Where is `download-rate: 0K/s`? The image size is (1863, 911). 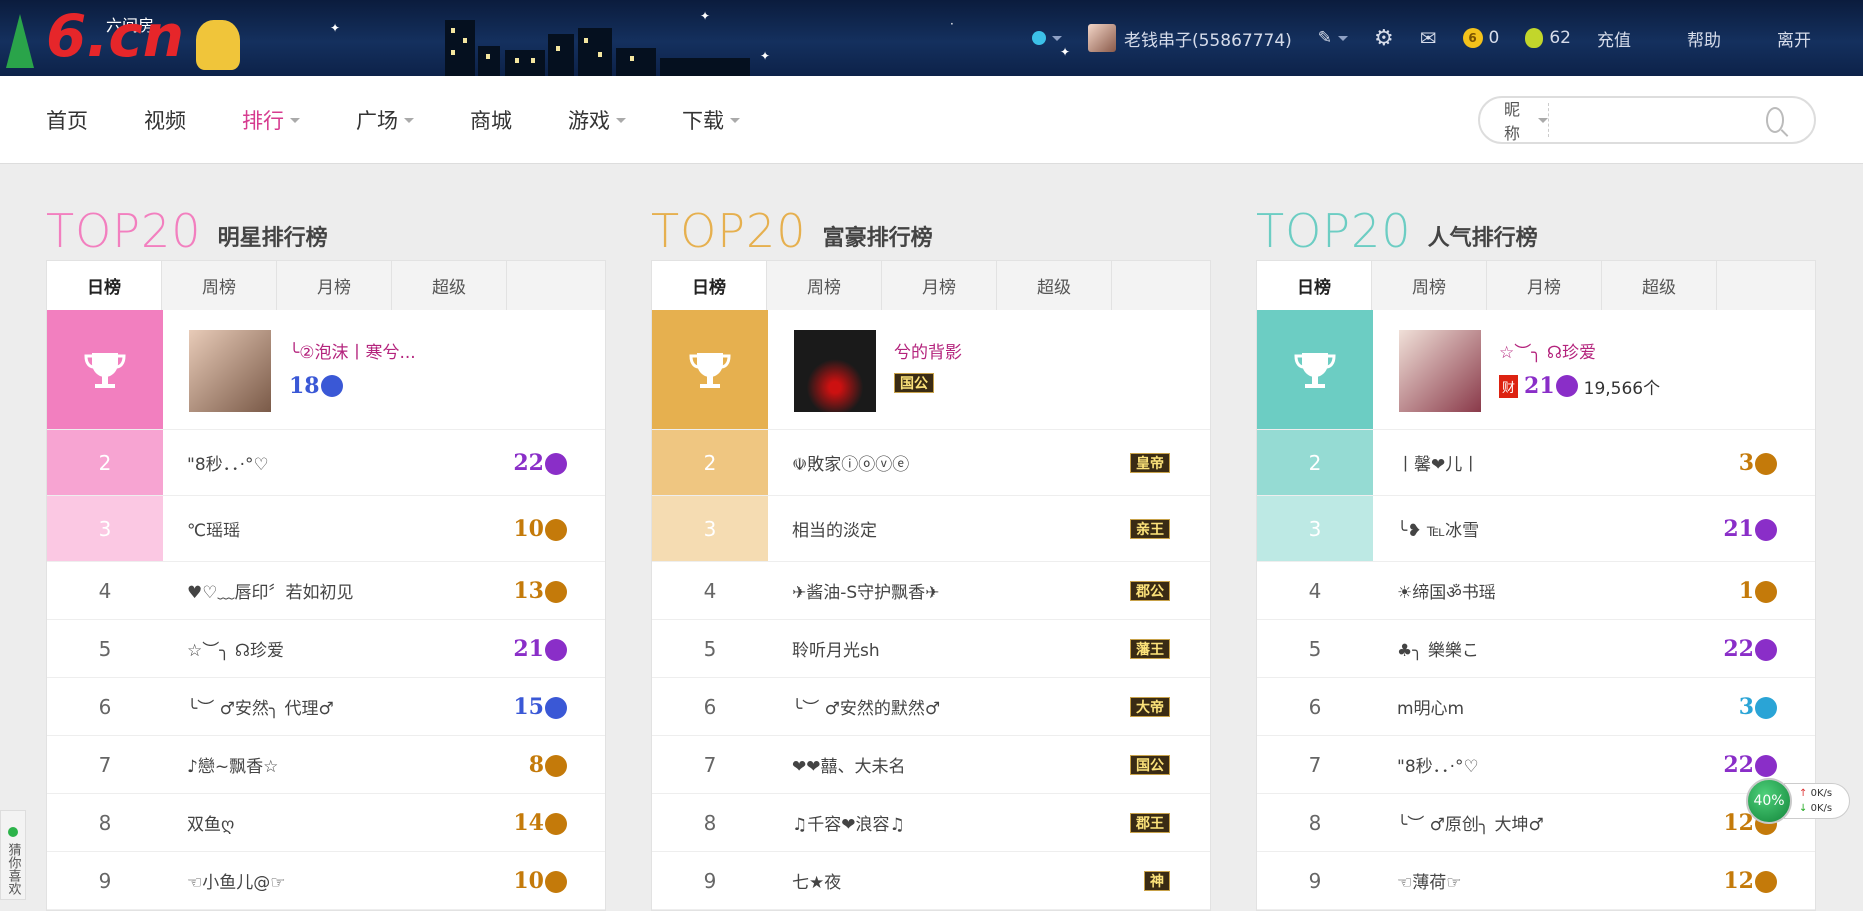
download-rate: 0K/s is located at coordinates (1821, 808).